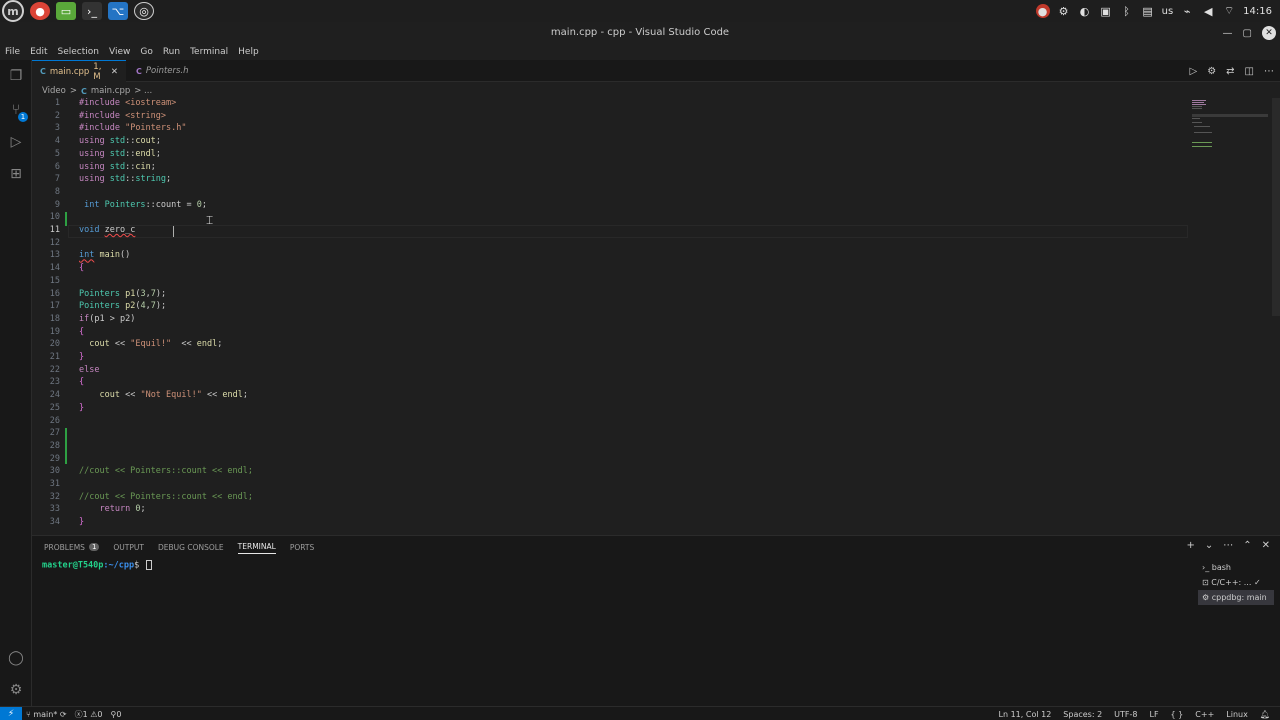 This screenshot has width=1280, height=720. What do you see at coordinates (256, 547) in the screenshot?
I see `tab-terminal: TERMINAL` at bounding box center [256, 547].